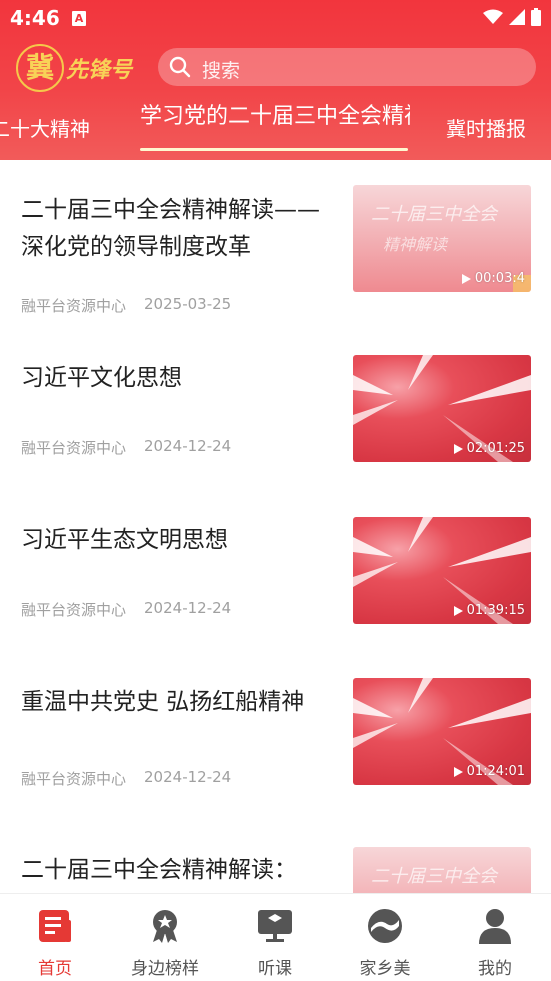  I want to click on status-icons, so click(512, 17).